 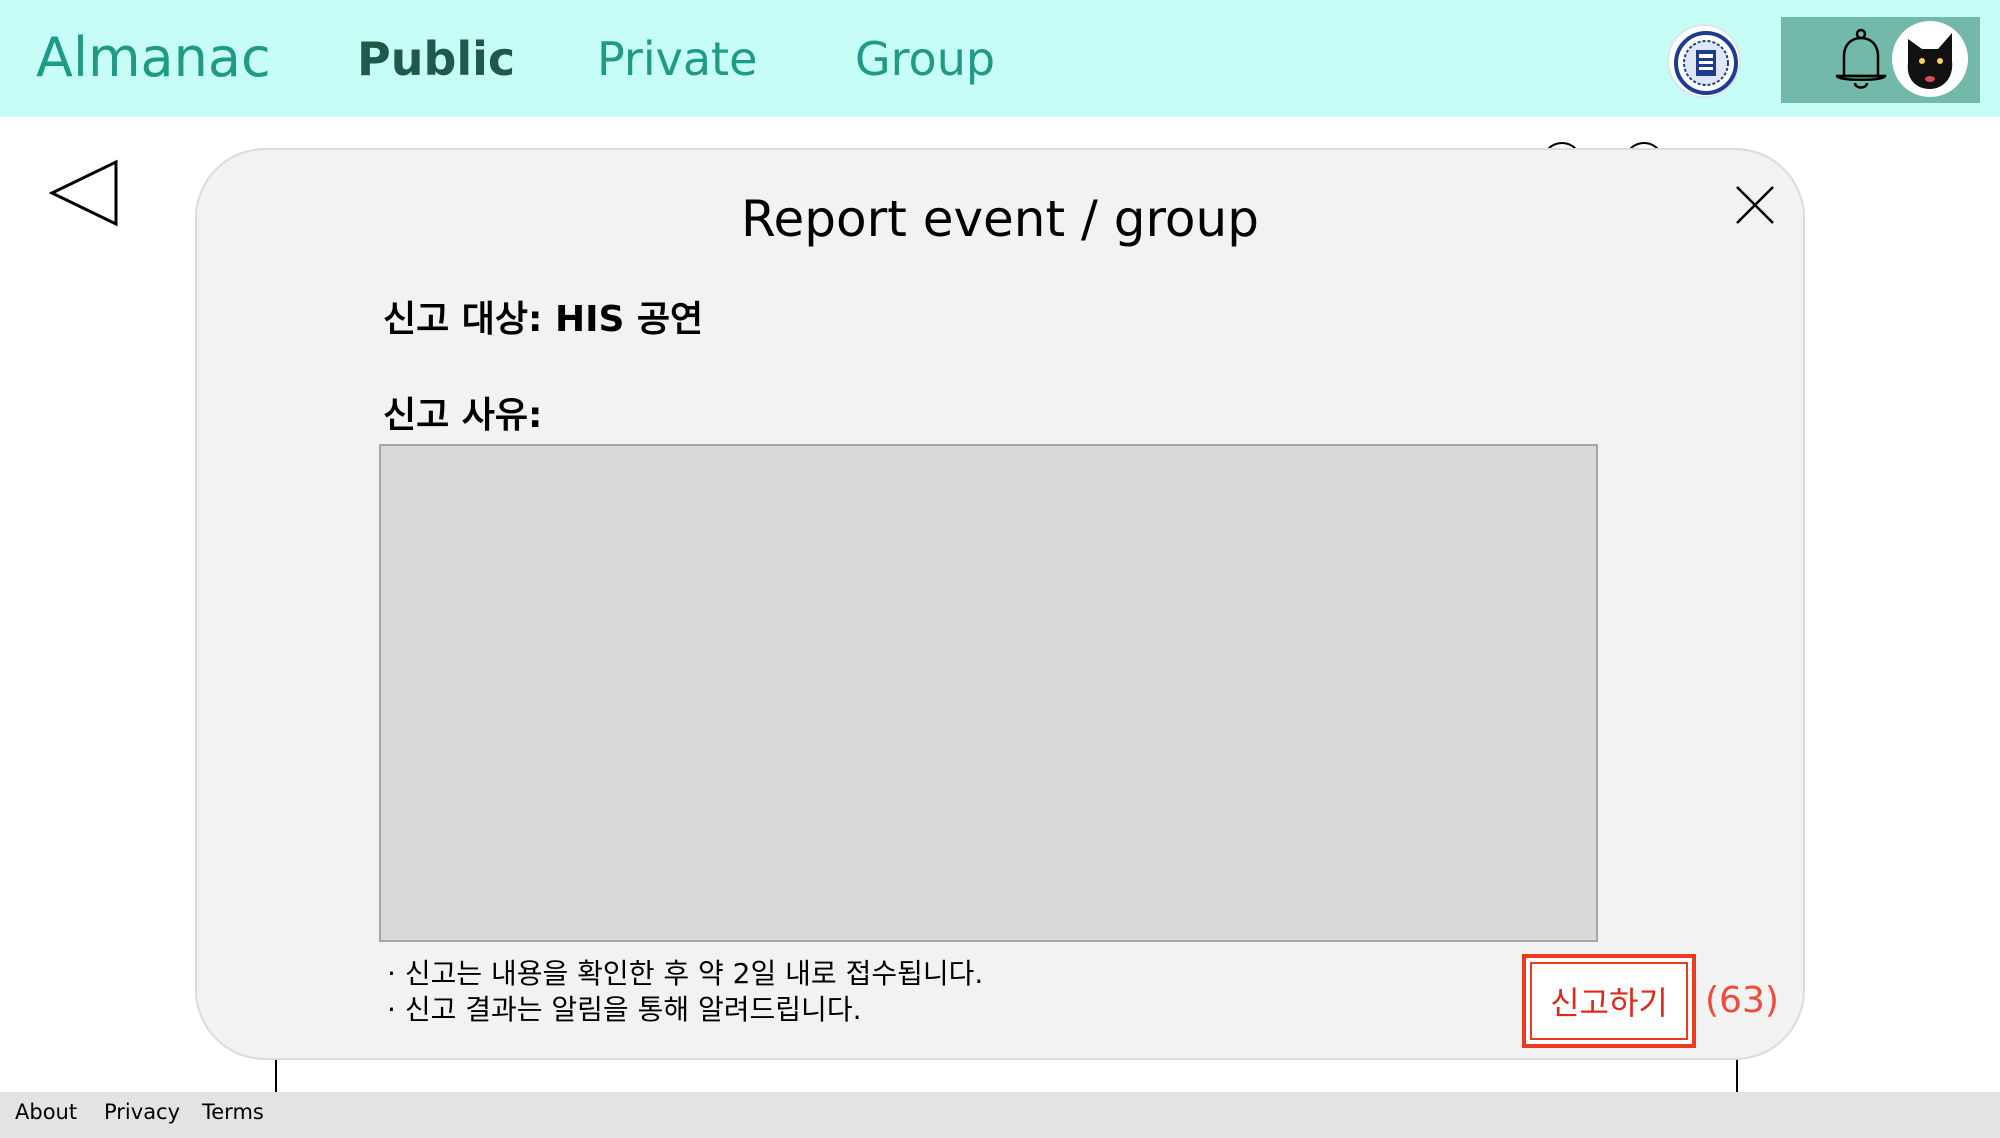 I want to click on report-target: 신고 대상: HIS 공연, so click(x=543, y=319).